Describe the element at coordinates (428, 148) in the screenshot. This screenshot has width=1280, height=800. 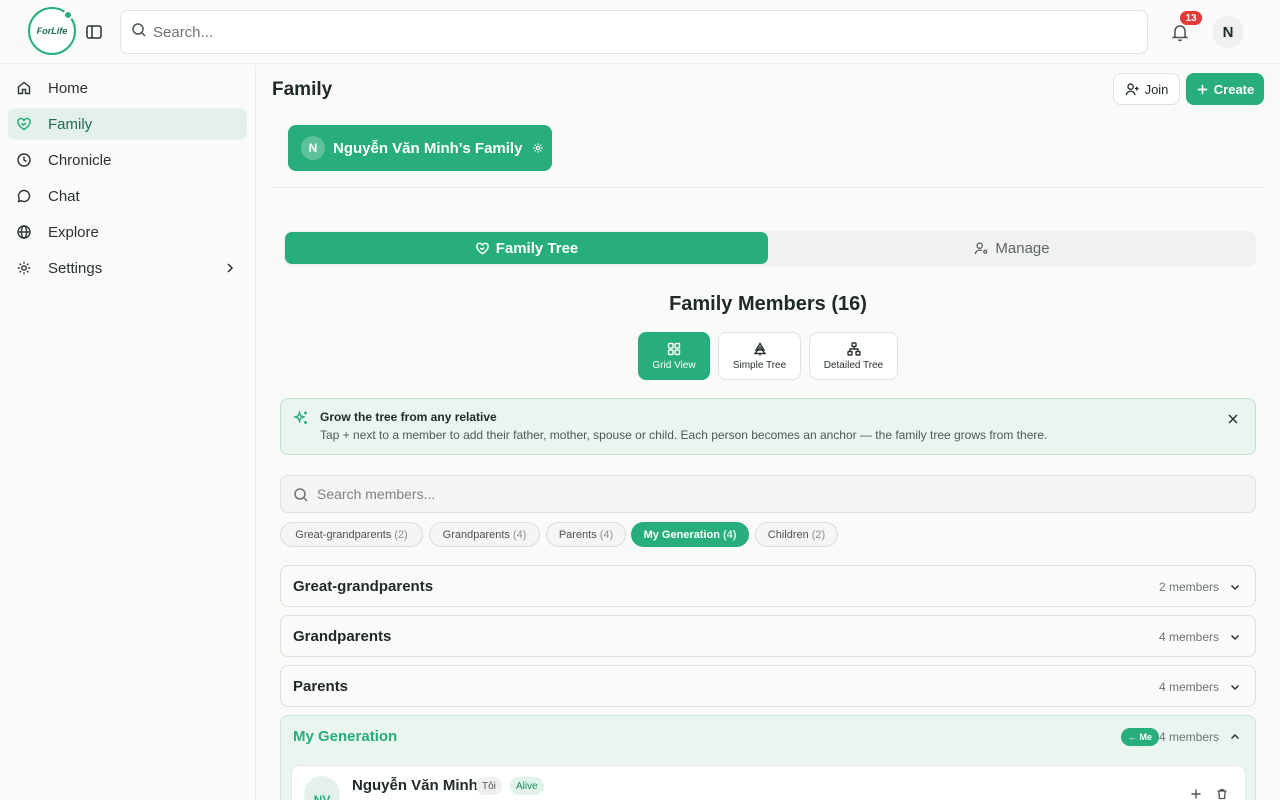
I see `family-name: Nguyễn Văn Minh's Family` at that location.